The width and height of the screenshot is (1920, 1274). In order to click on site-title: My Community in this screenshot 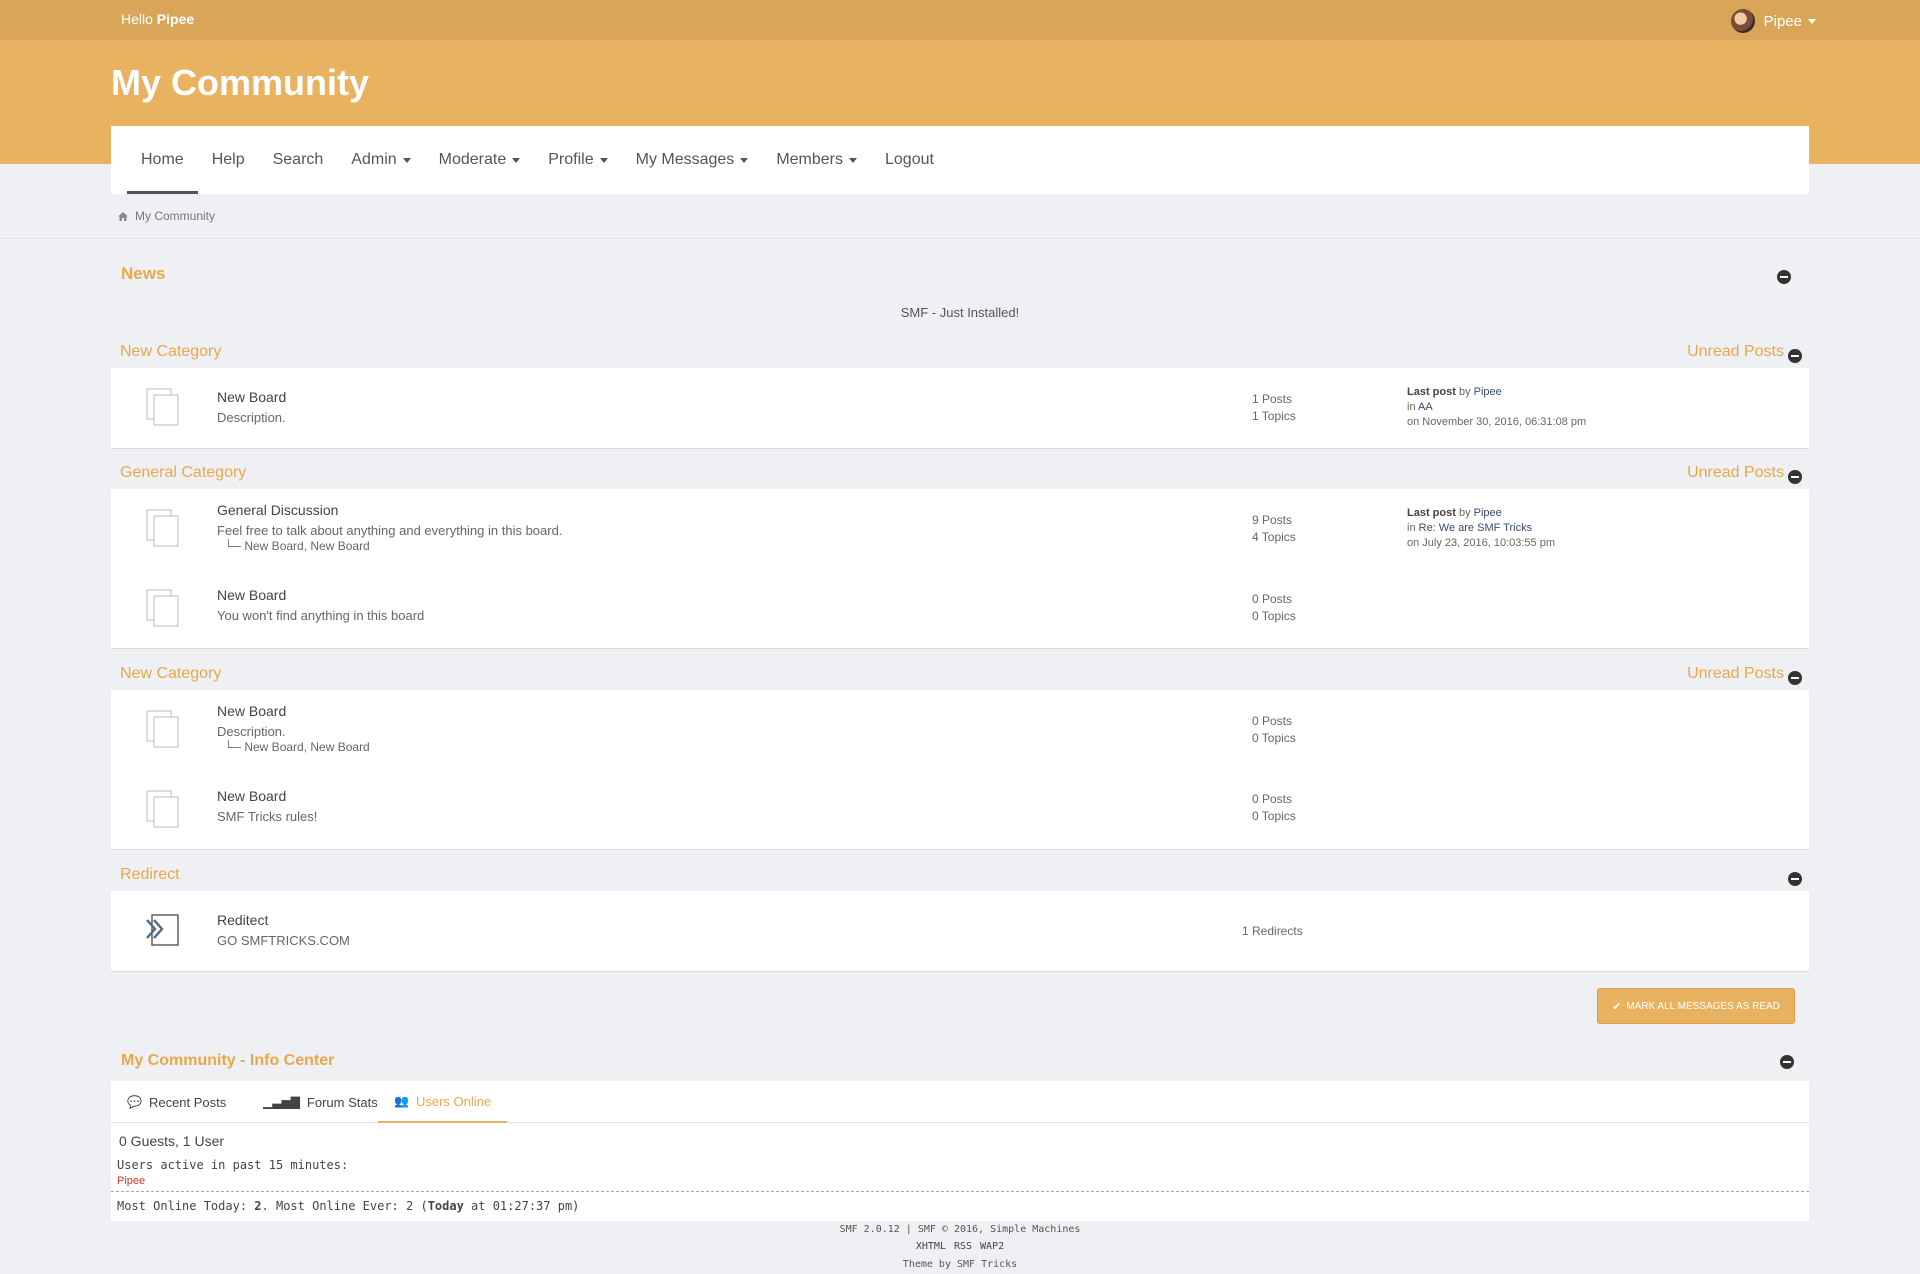, I will do `click(240, 83)`.